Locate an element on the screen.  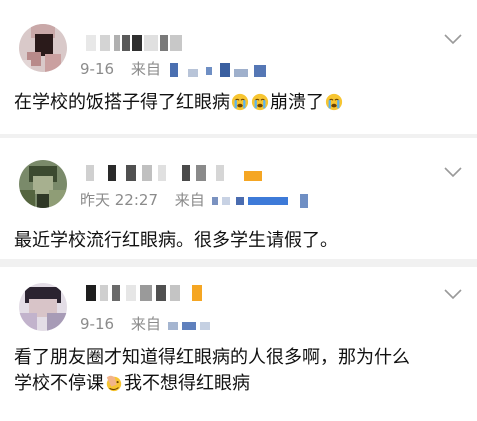
timestamp: 昨天 22:27 is located at coordinates (119, 200).